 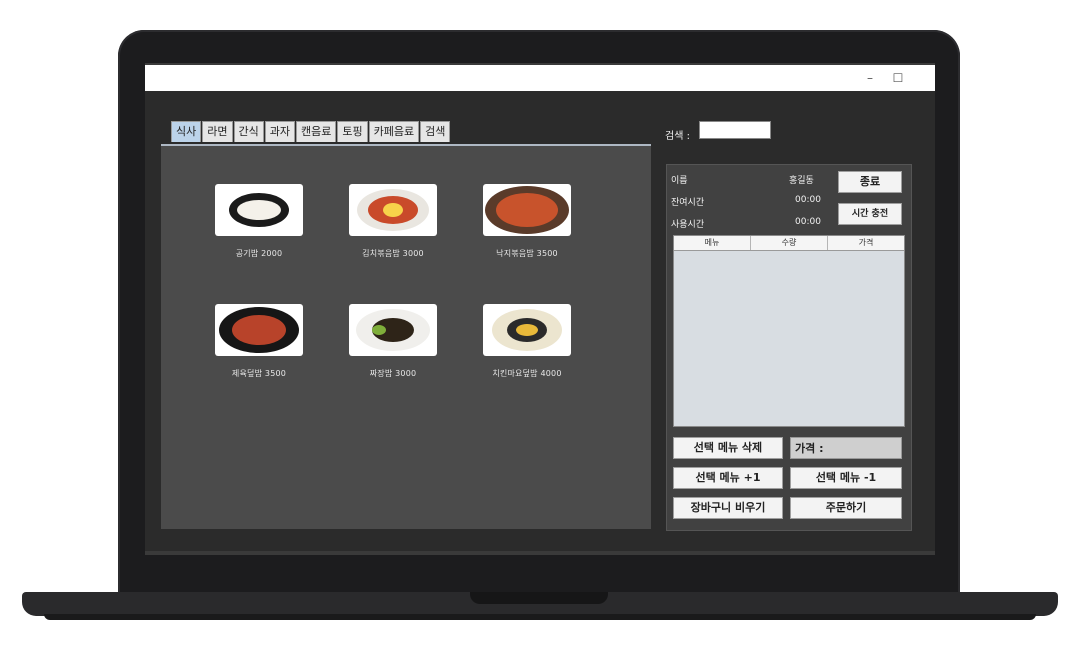 I want to click on used-time-label: 사용시간, so click(x=688, y=225).